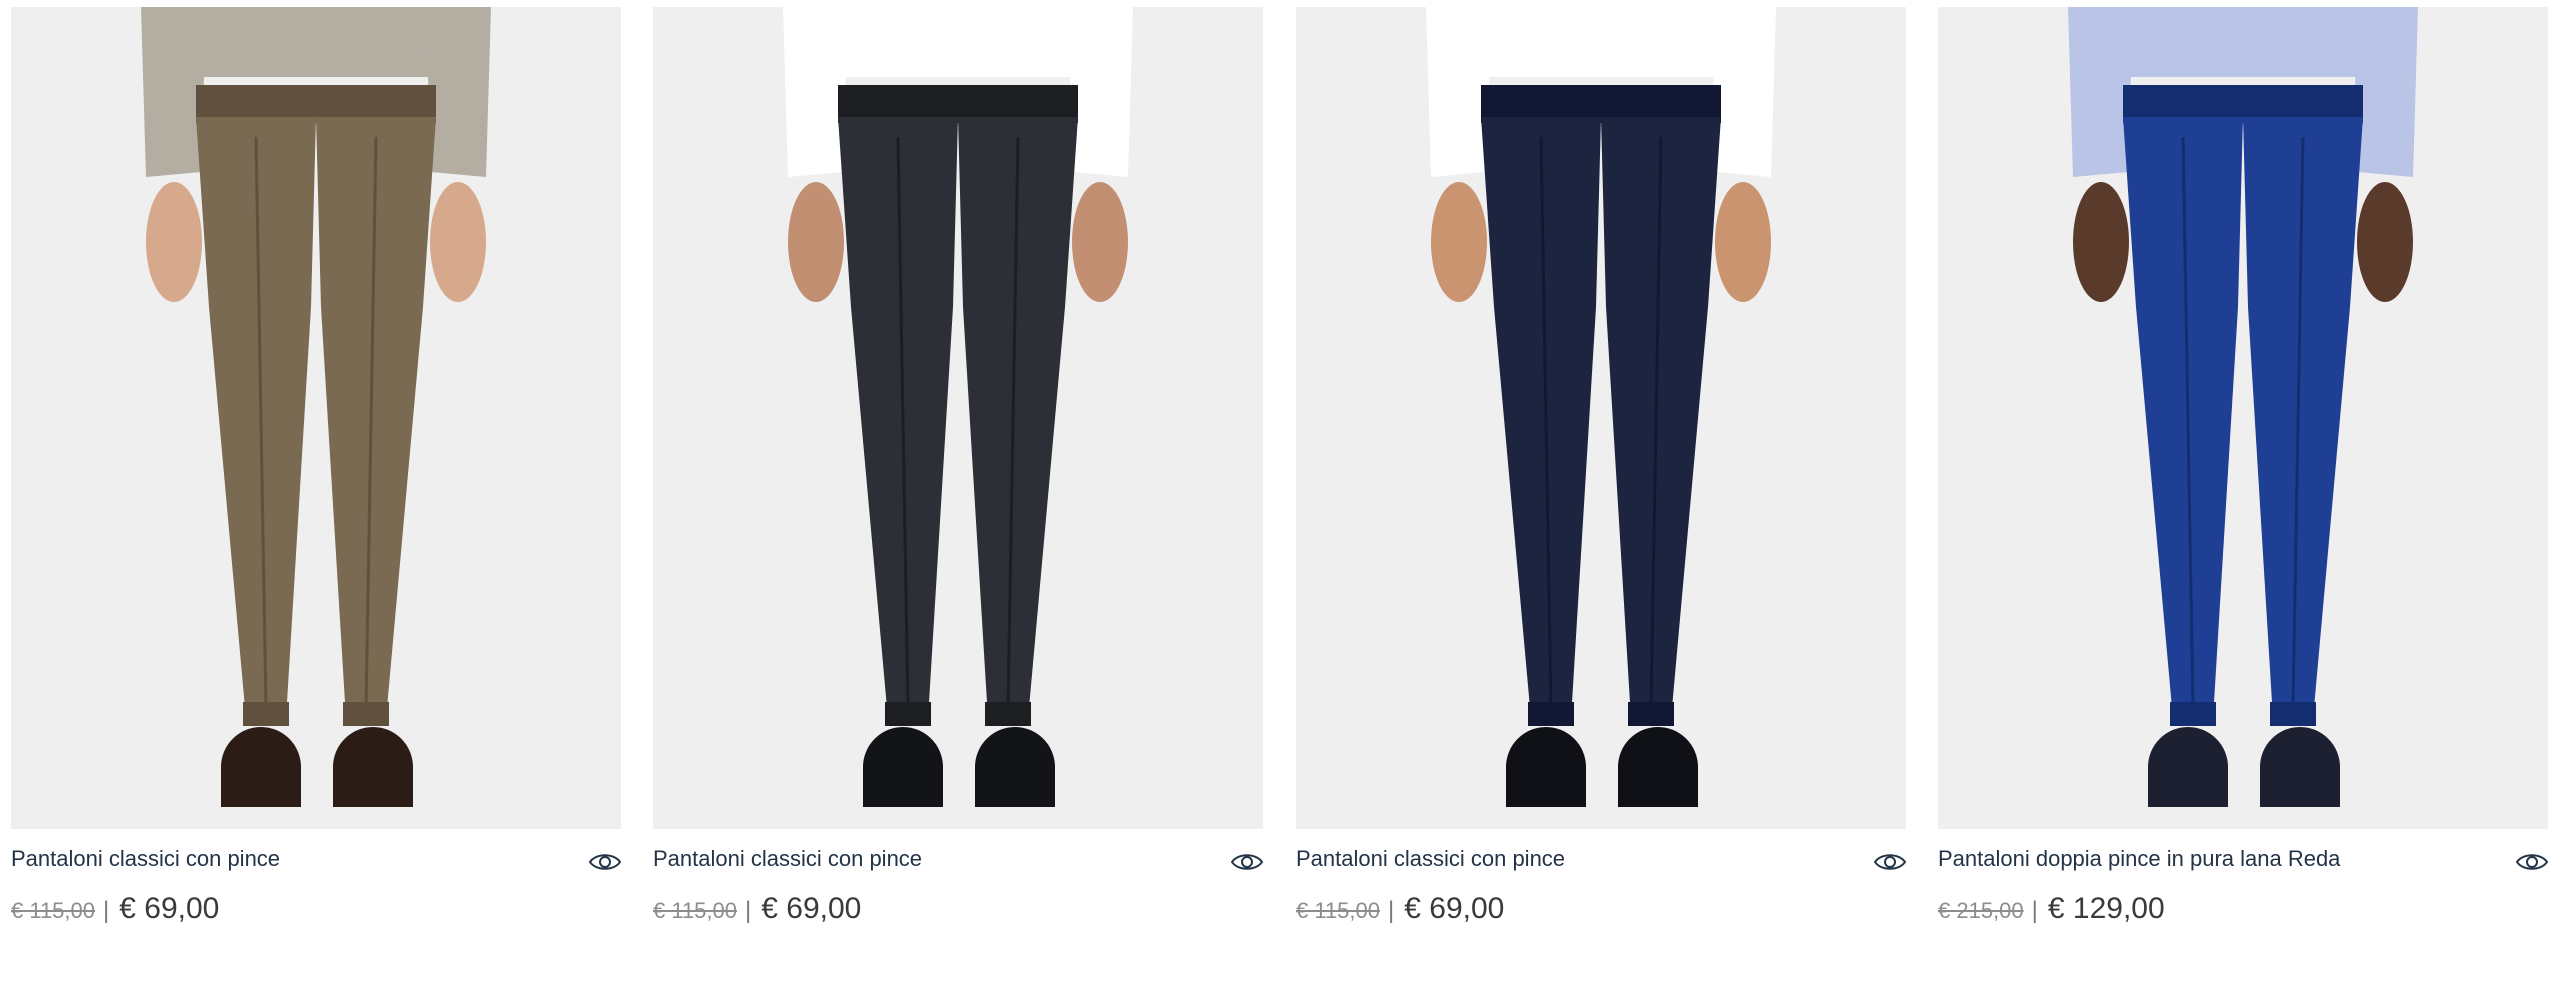 This screenshot has height=990, width=2560. Describe the element at coordinates (2106, 908) in the screenshot. I see `sale-price: € 129,00` at that location.